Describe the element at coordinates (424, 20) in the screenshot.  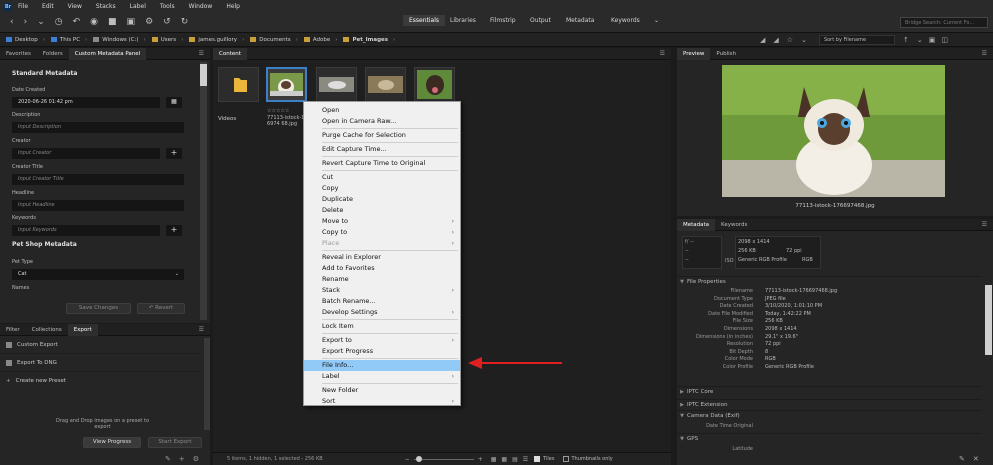
I see `workspace-essentials: Essentials` at that location.